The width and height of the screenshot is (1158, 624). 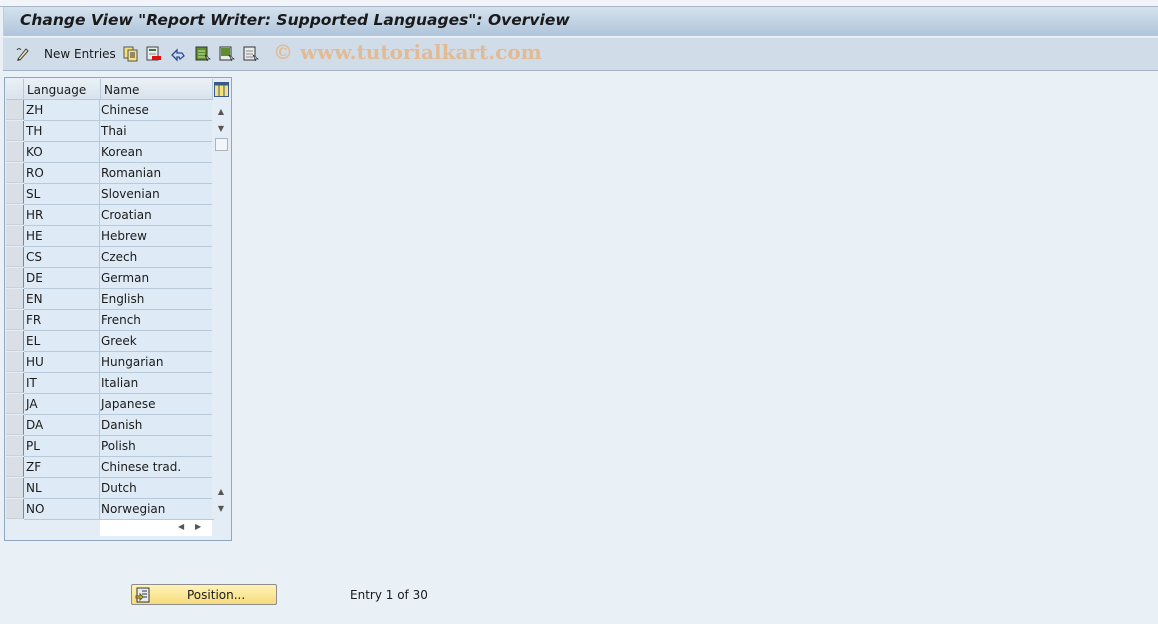 What do you see at coordinates (62, 299) in the screenshot?
I see `language-cell: EN` at bounding box center [62, 299].